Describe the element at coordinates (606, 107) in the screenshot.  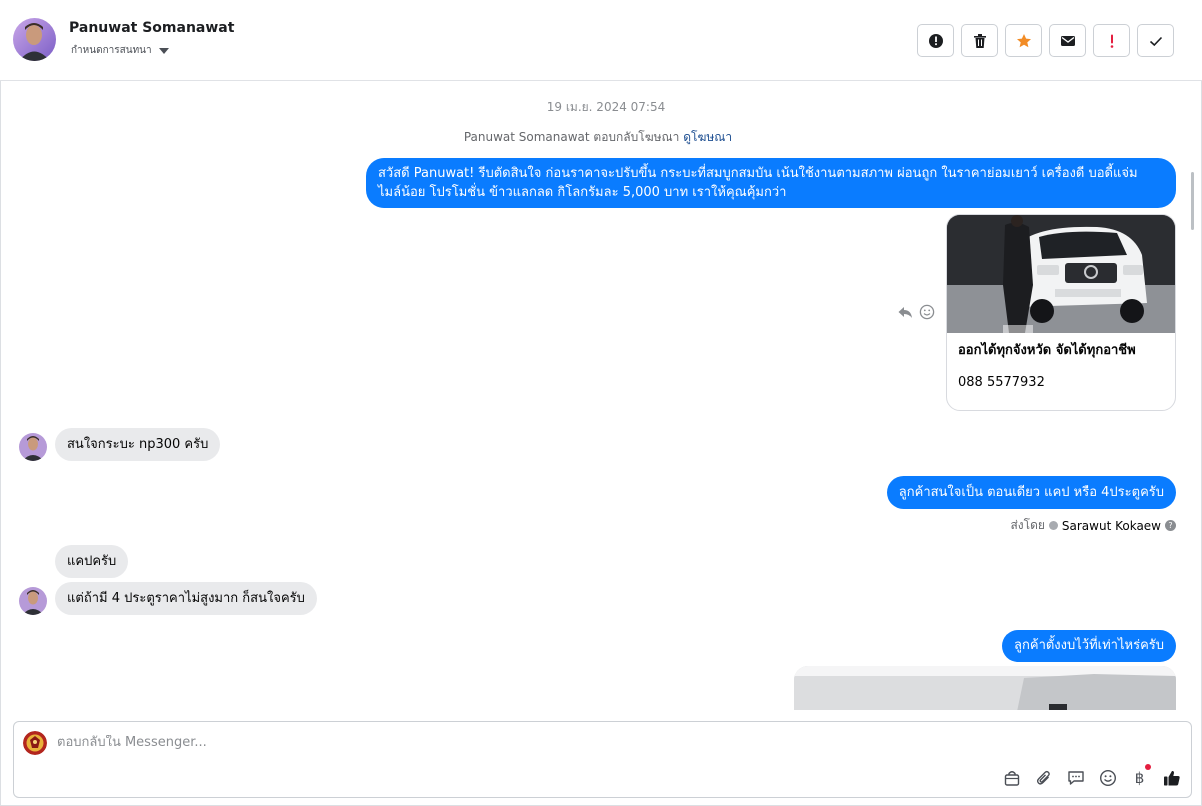
I see `date-separator: 19 เม.ย. 2024 07:54` at that location.